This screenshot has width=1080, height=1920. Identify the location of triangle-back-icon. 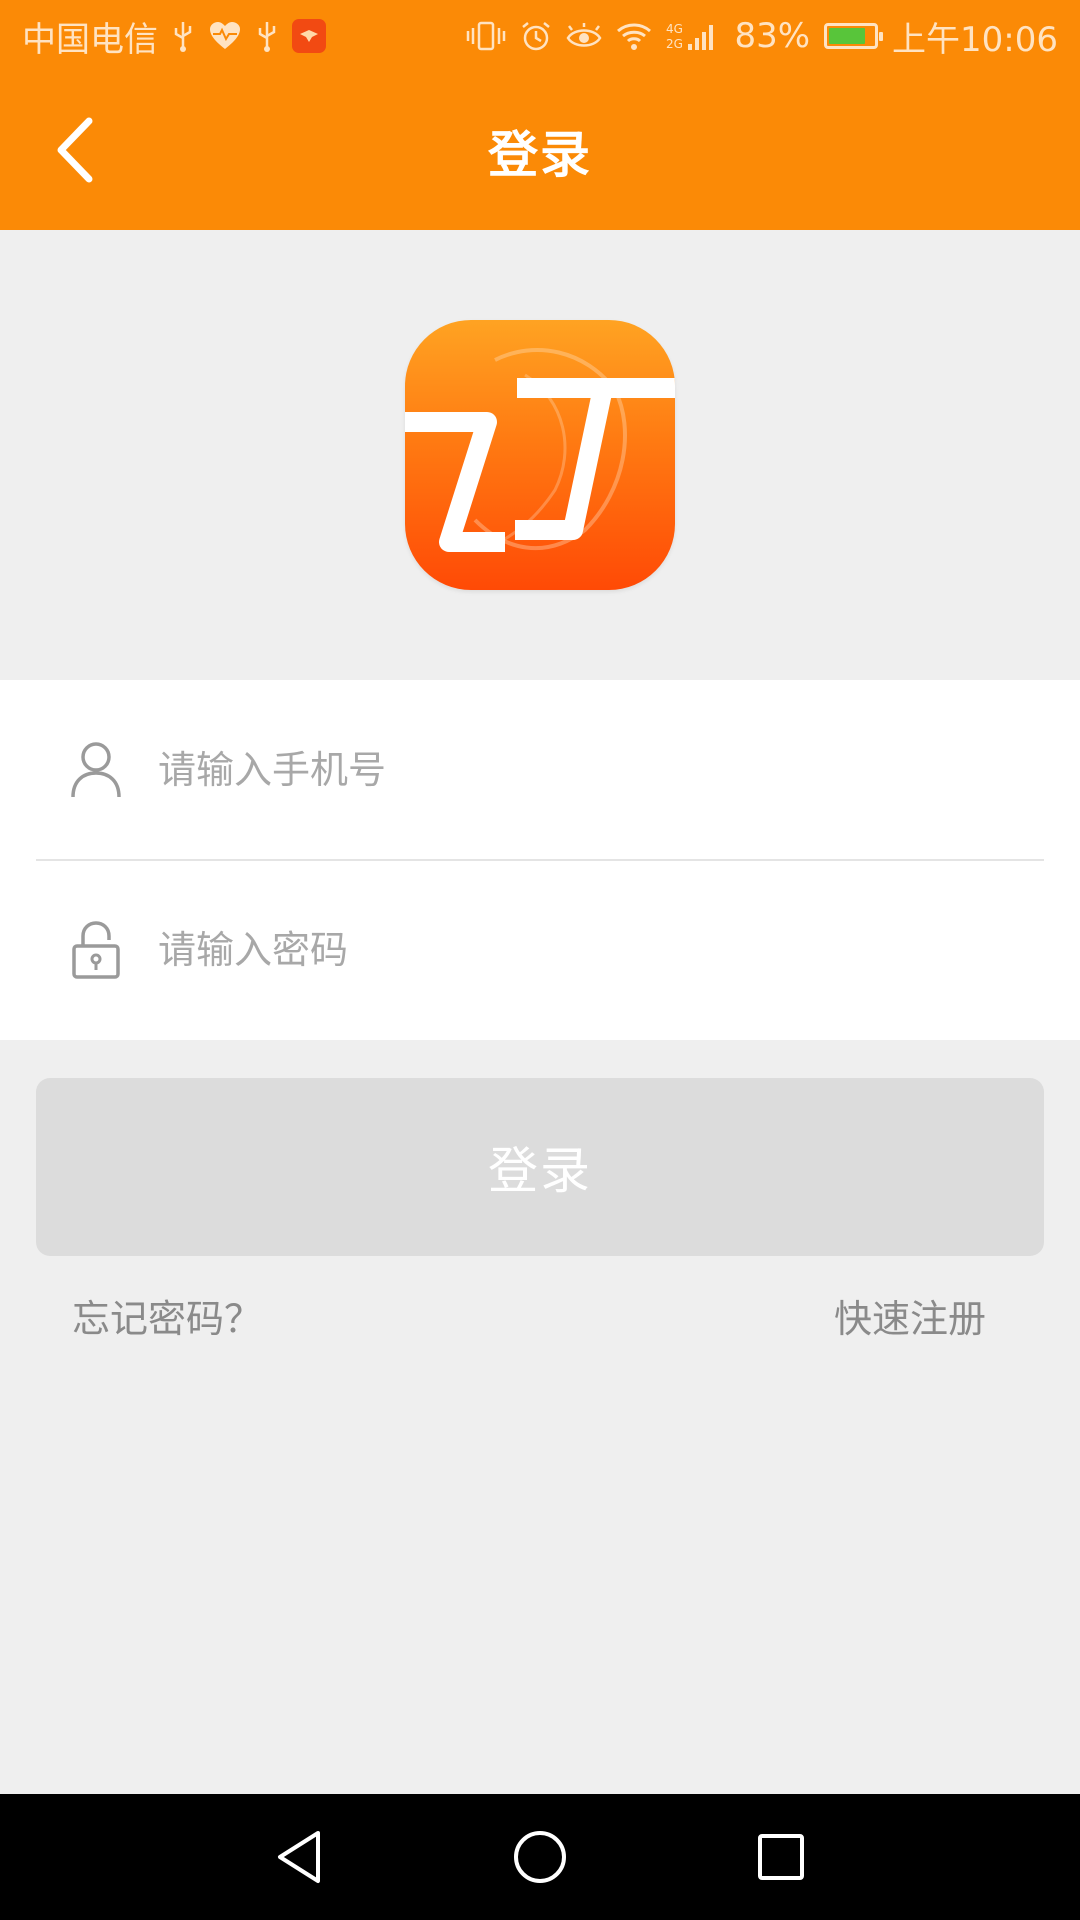
(299, 1857).